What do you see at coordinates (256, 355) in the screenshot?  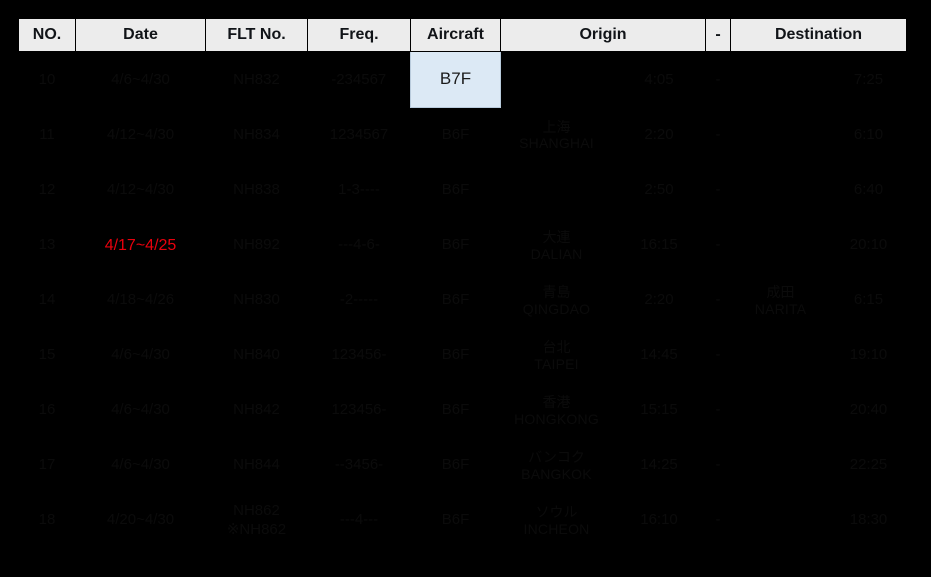 I see `flight-number: NH840` at bounding box center [256, 355].